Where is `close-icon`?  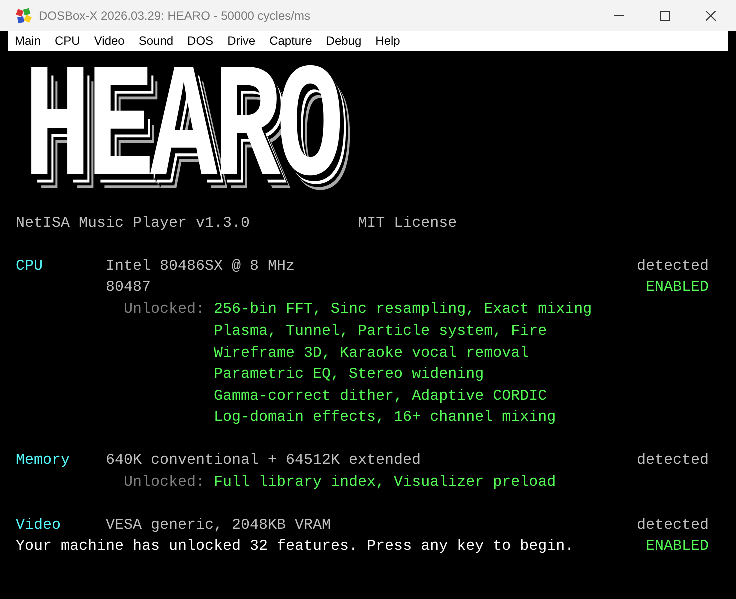
close-icon is located at coordinates (711, 15).